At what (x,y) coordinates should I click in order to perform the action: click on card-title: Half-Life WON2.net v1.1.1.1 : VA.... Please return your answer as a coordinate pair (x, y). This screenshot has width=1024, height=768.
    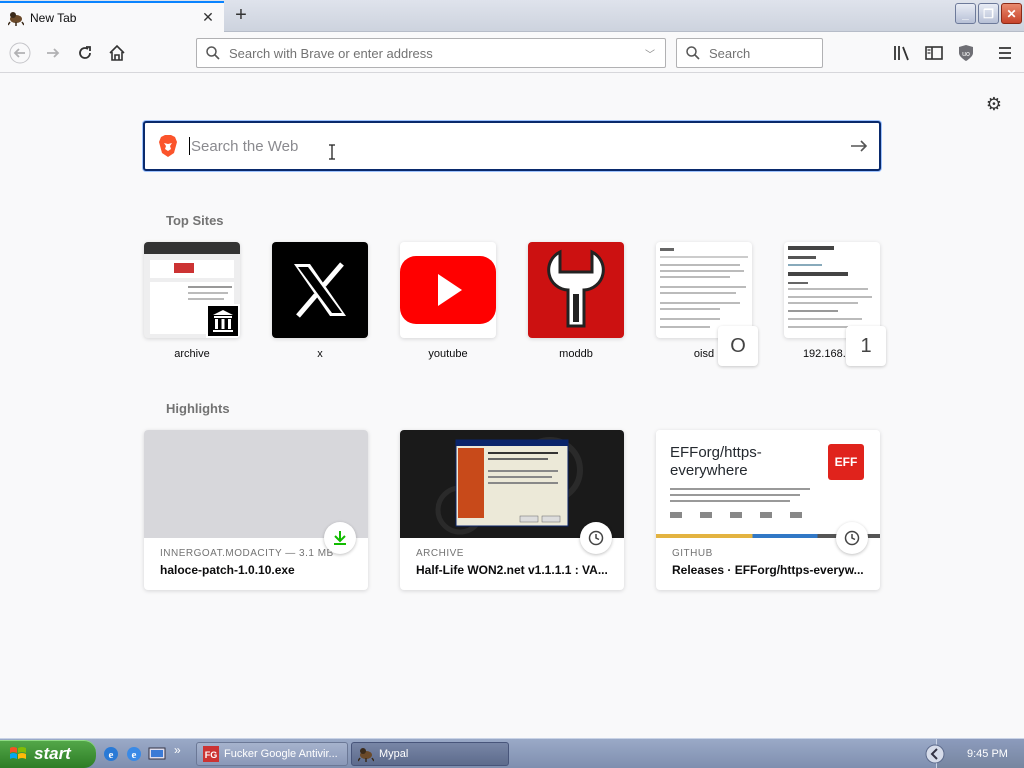
    Looking at the image, I should click on (512, 570).